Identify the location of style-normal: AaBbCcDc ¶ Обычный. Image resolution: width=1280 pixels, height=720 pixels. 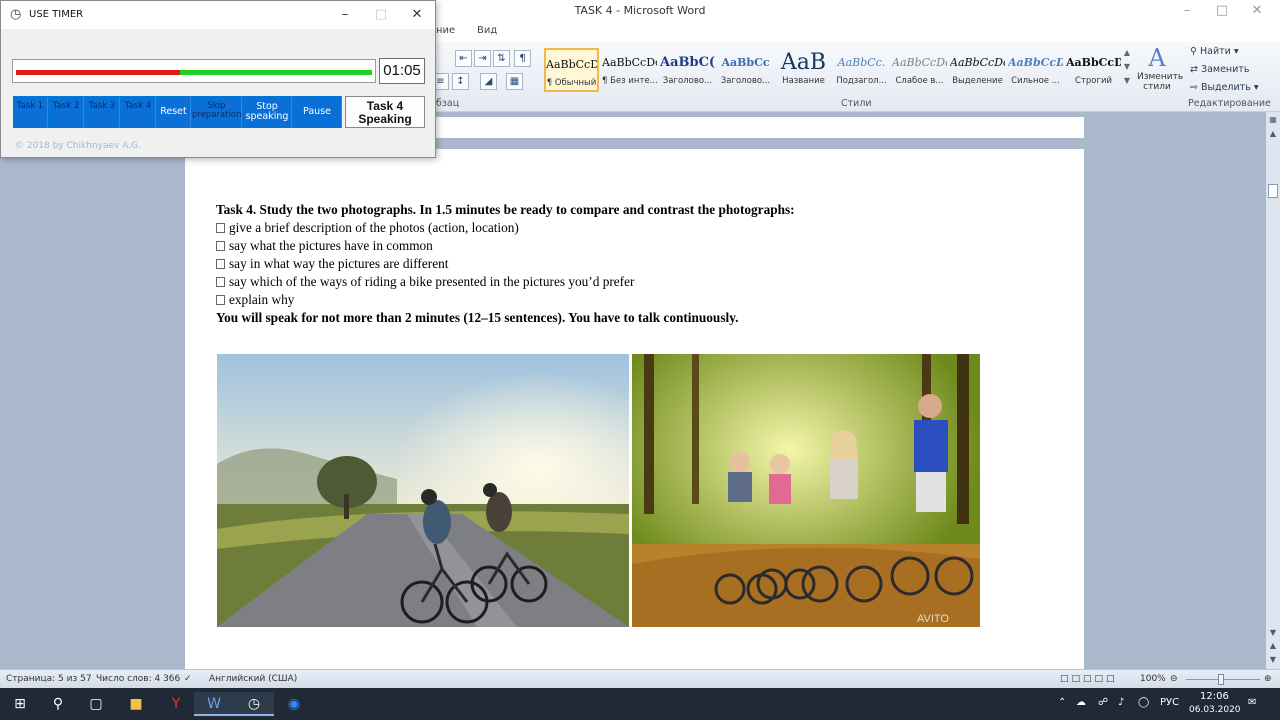
(571, 70).